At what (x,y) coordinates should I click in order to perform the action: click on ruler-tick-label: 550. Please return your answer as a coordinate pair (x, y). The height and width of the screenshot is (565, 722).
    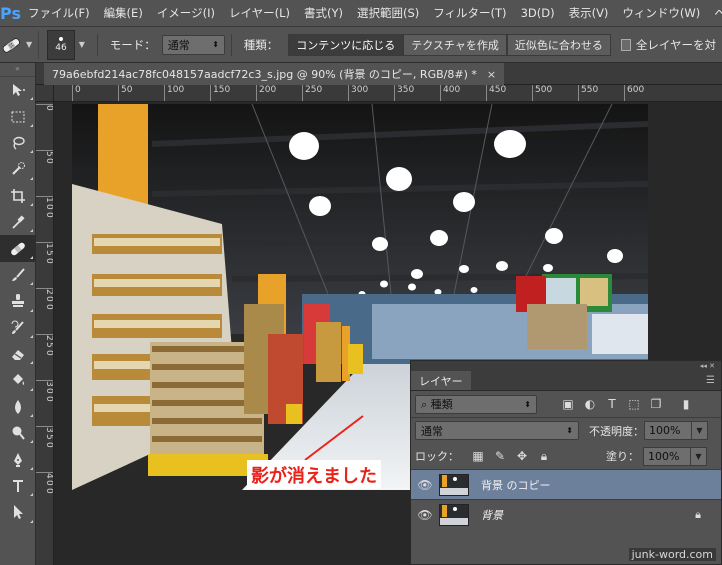
    Looking at the image, I should click on (588, 93).